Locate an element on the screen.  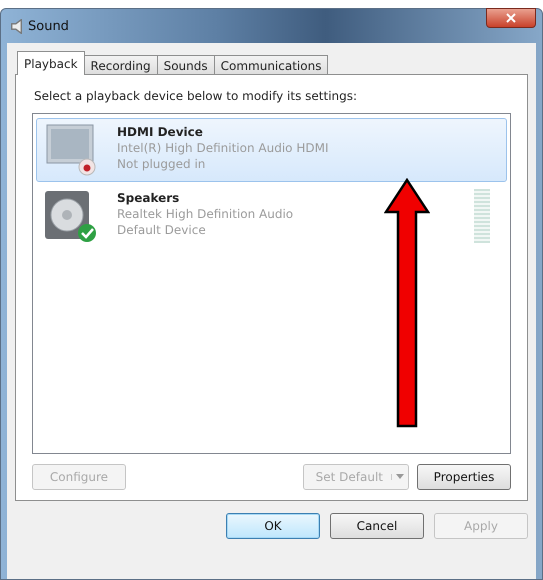
device-name: Speakers is located at coordinates (148, 198).